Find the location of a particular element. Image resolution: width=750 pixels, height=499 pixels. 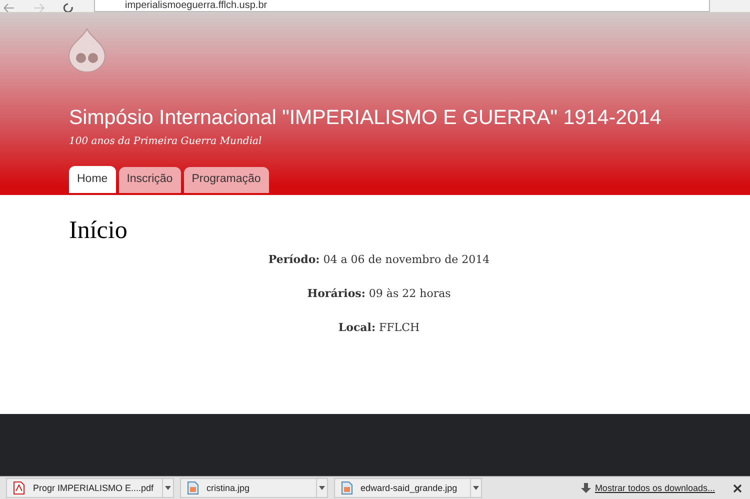

site-title: Simpósio Internacional "IMPERIALISMO E GUERRA" 1914-2014 is located at coordinates (379, 118).